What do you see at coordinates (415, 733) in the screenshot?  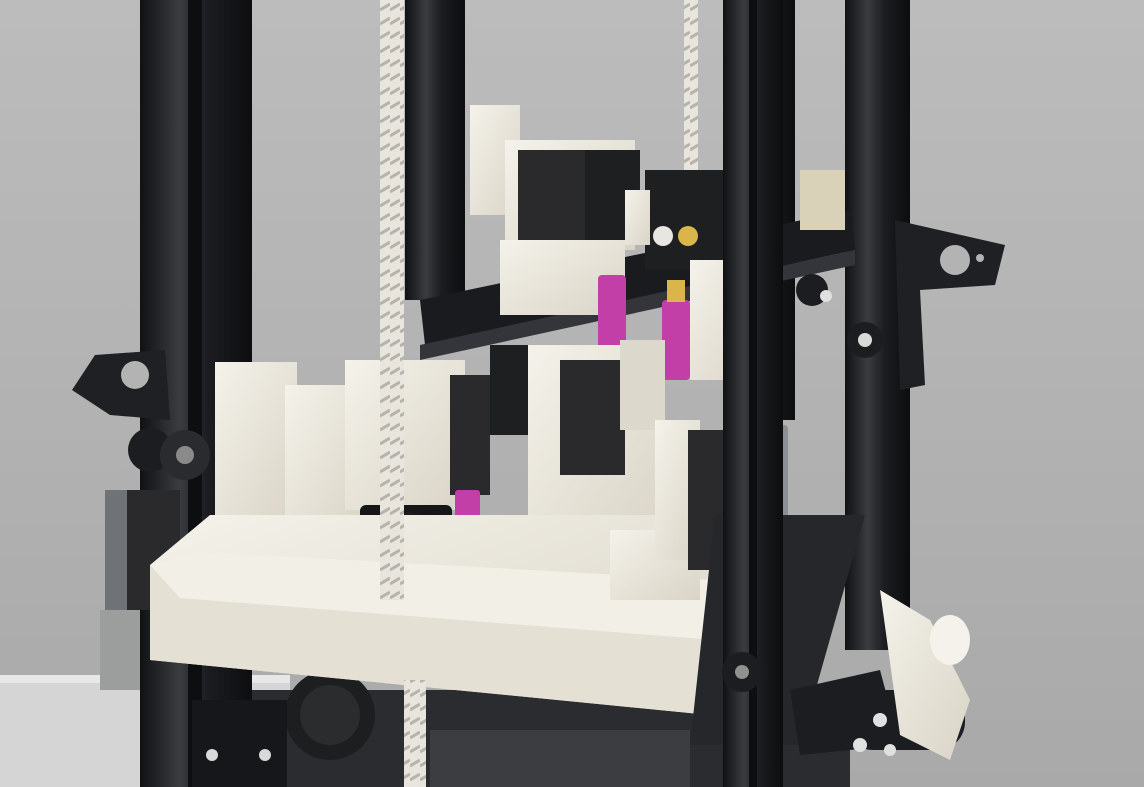 I see `leadscrew-lower` at bounding box center [415, 733].